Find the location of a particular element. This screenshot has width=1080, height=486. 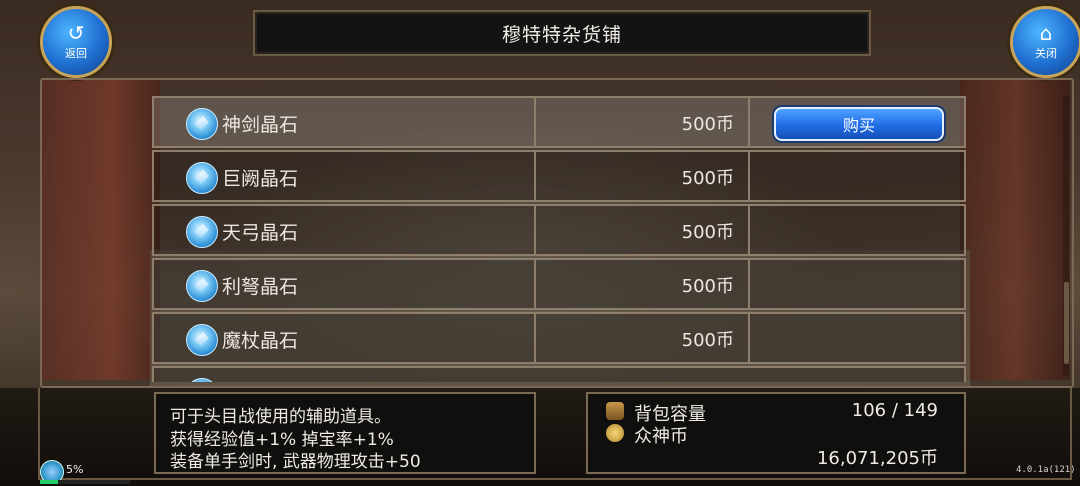

shop-item-row: 魔杖晶石 500币 is located at coordinates (559, 338).